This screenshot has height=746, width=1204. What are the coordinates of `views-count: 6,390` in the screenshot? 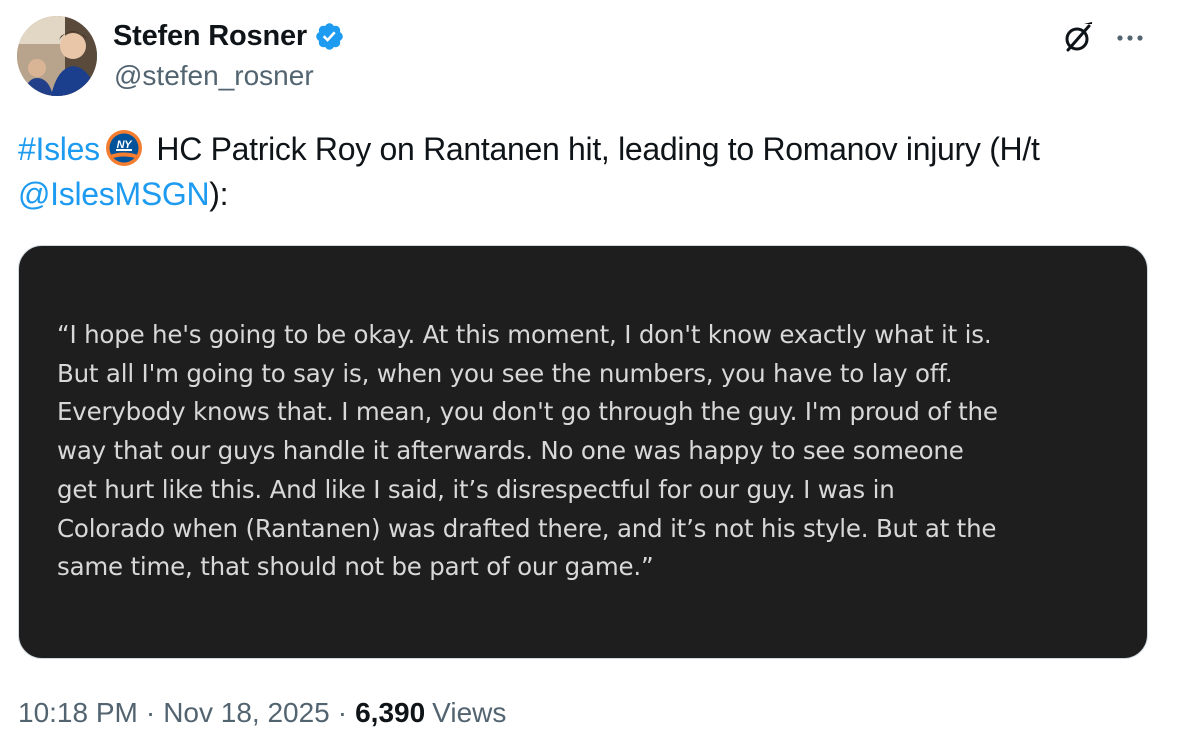 It's located at (390, 713).